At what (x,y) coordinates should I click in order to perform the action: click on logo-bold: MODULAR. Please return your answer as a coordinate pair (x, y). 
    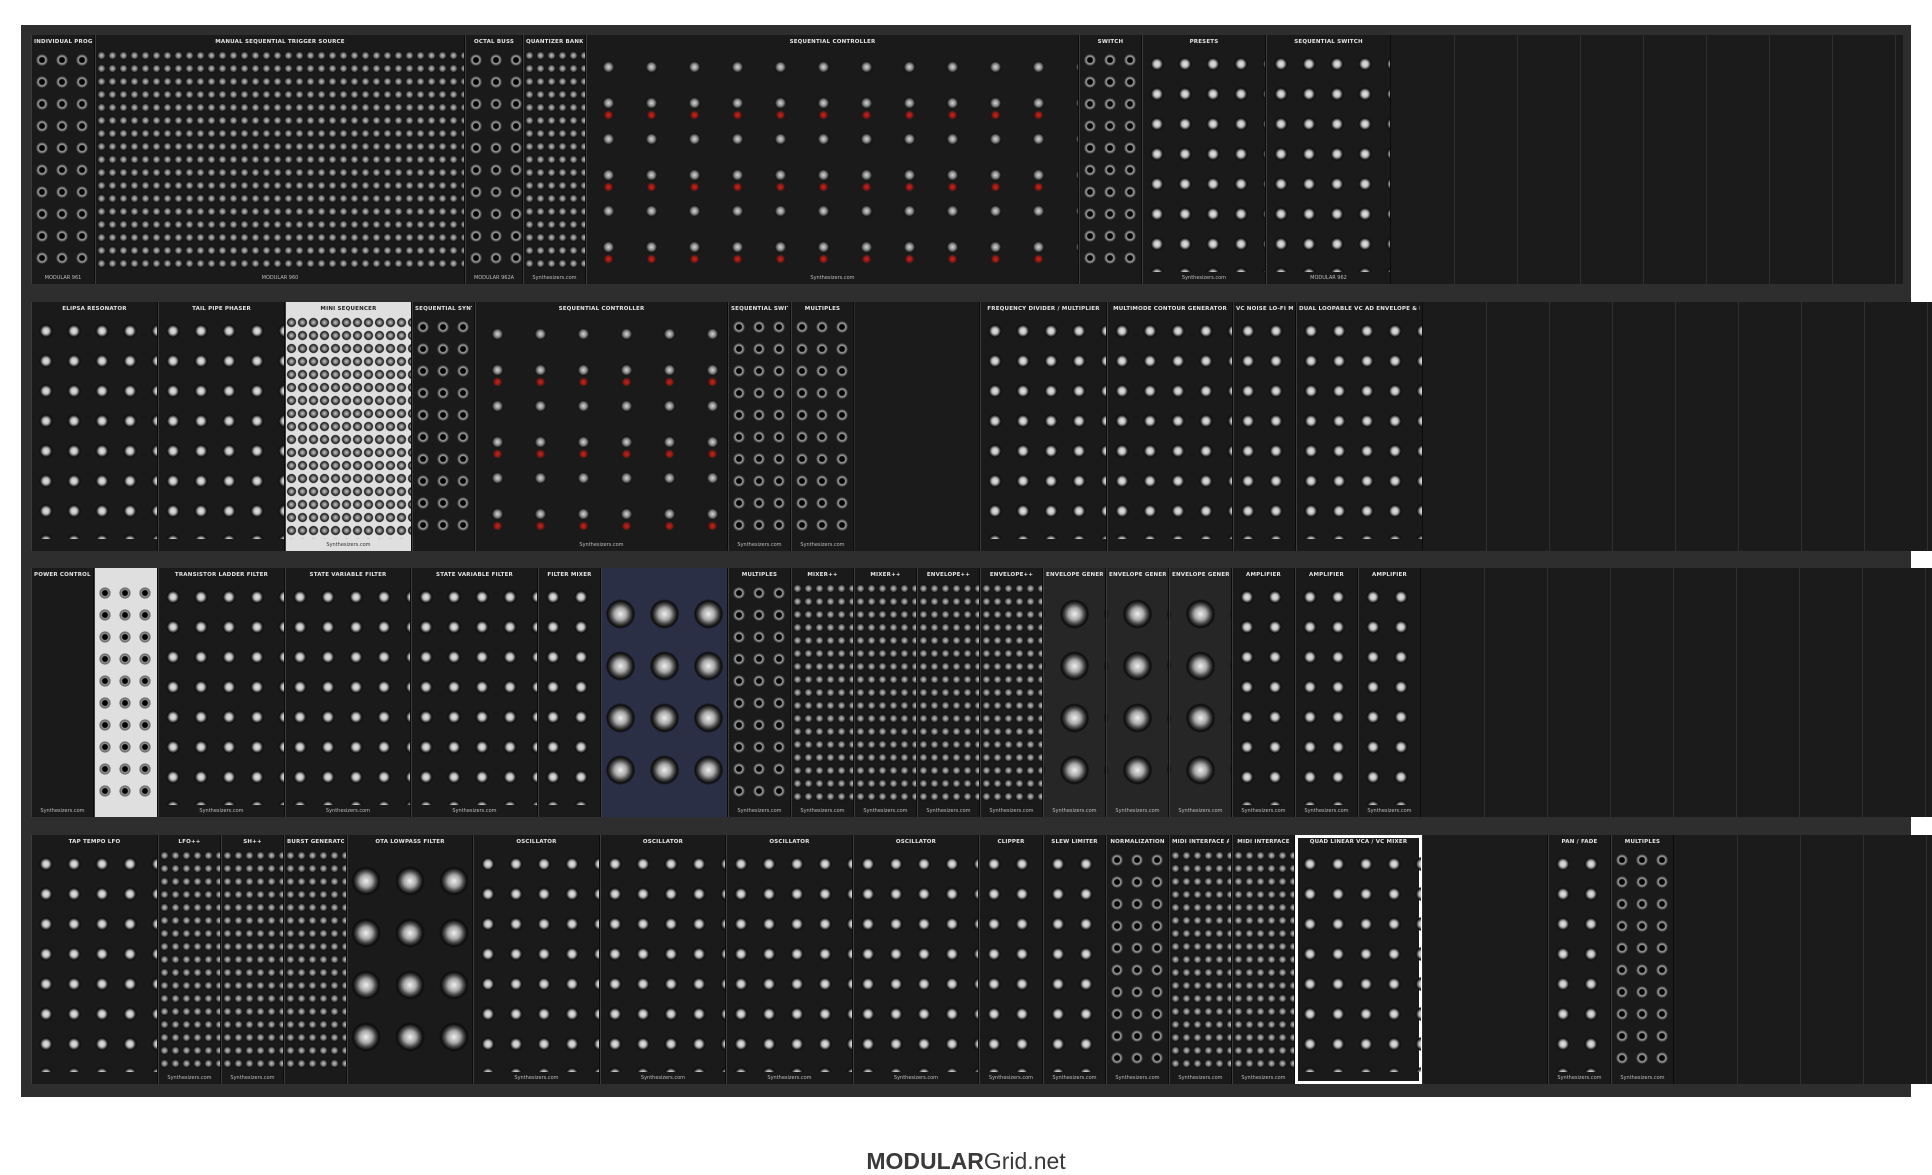
    Looking at the image, I should click on (925, 1161).